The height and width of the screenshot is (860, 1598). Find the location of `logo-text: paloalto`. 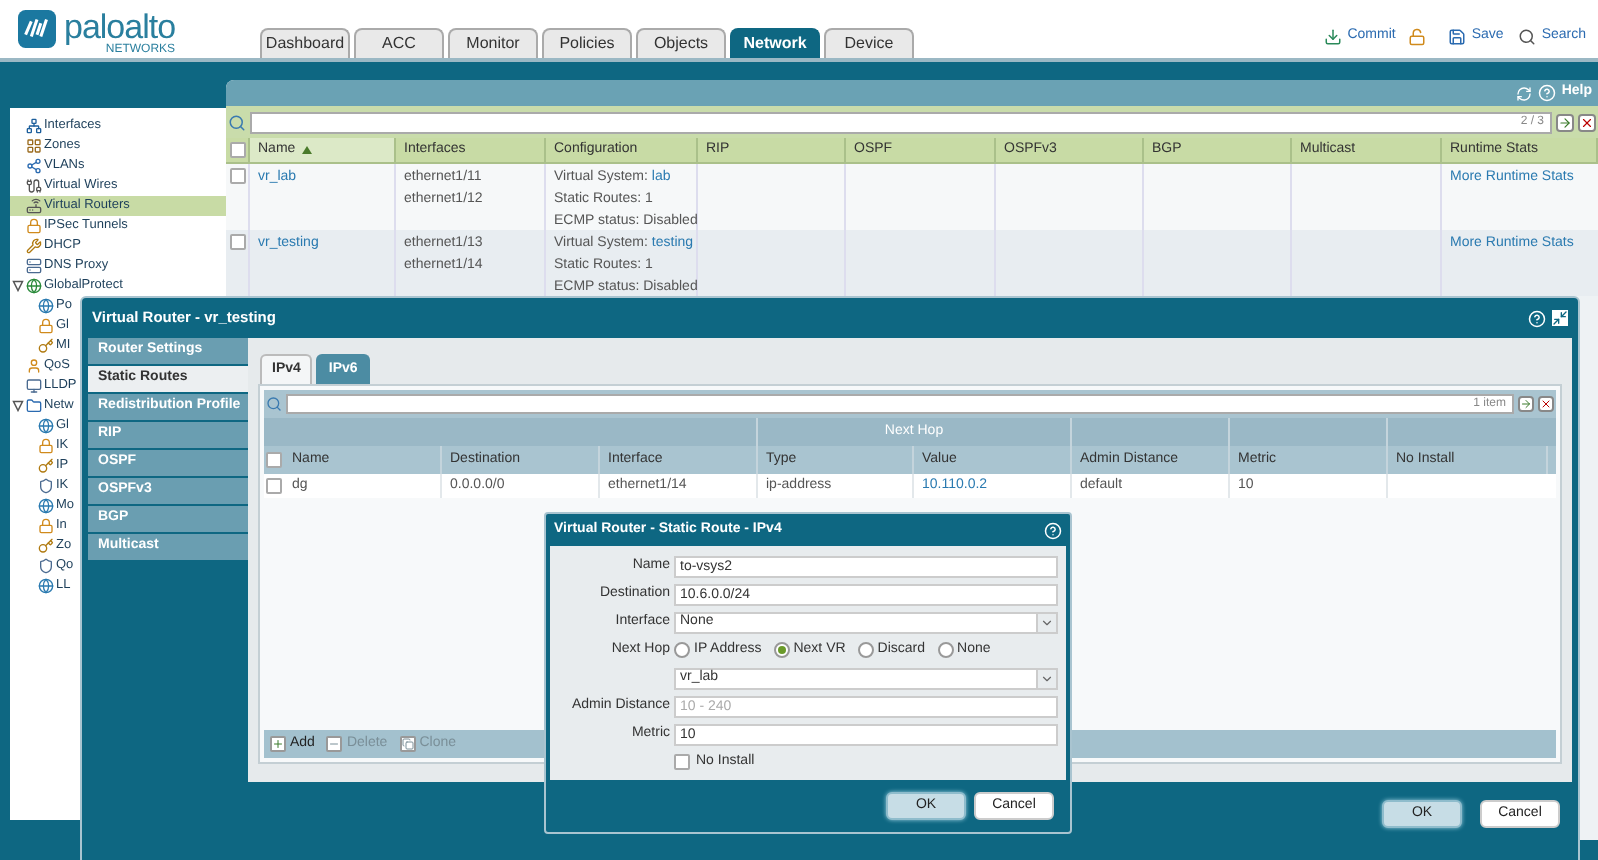

logo-text: paloalto is located at coordinates (120, 27).